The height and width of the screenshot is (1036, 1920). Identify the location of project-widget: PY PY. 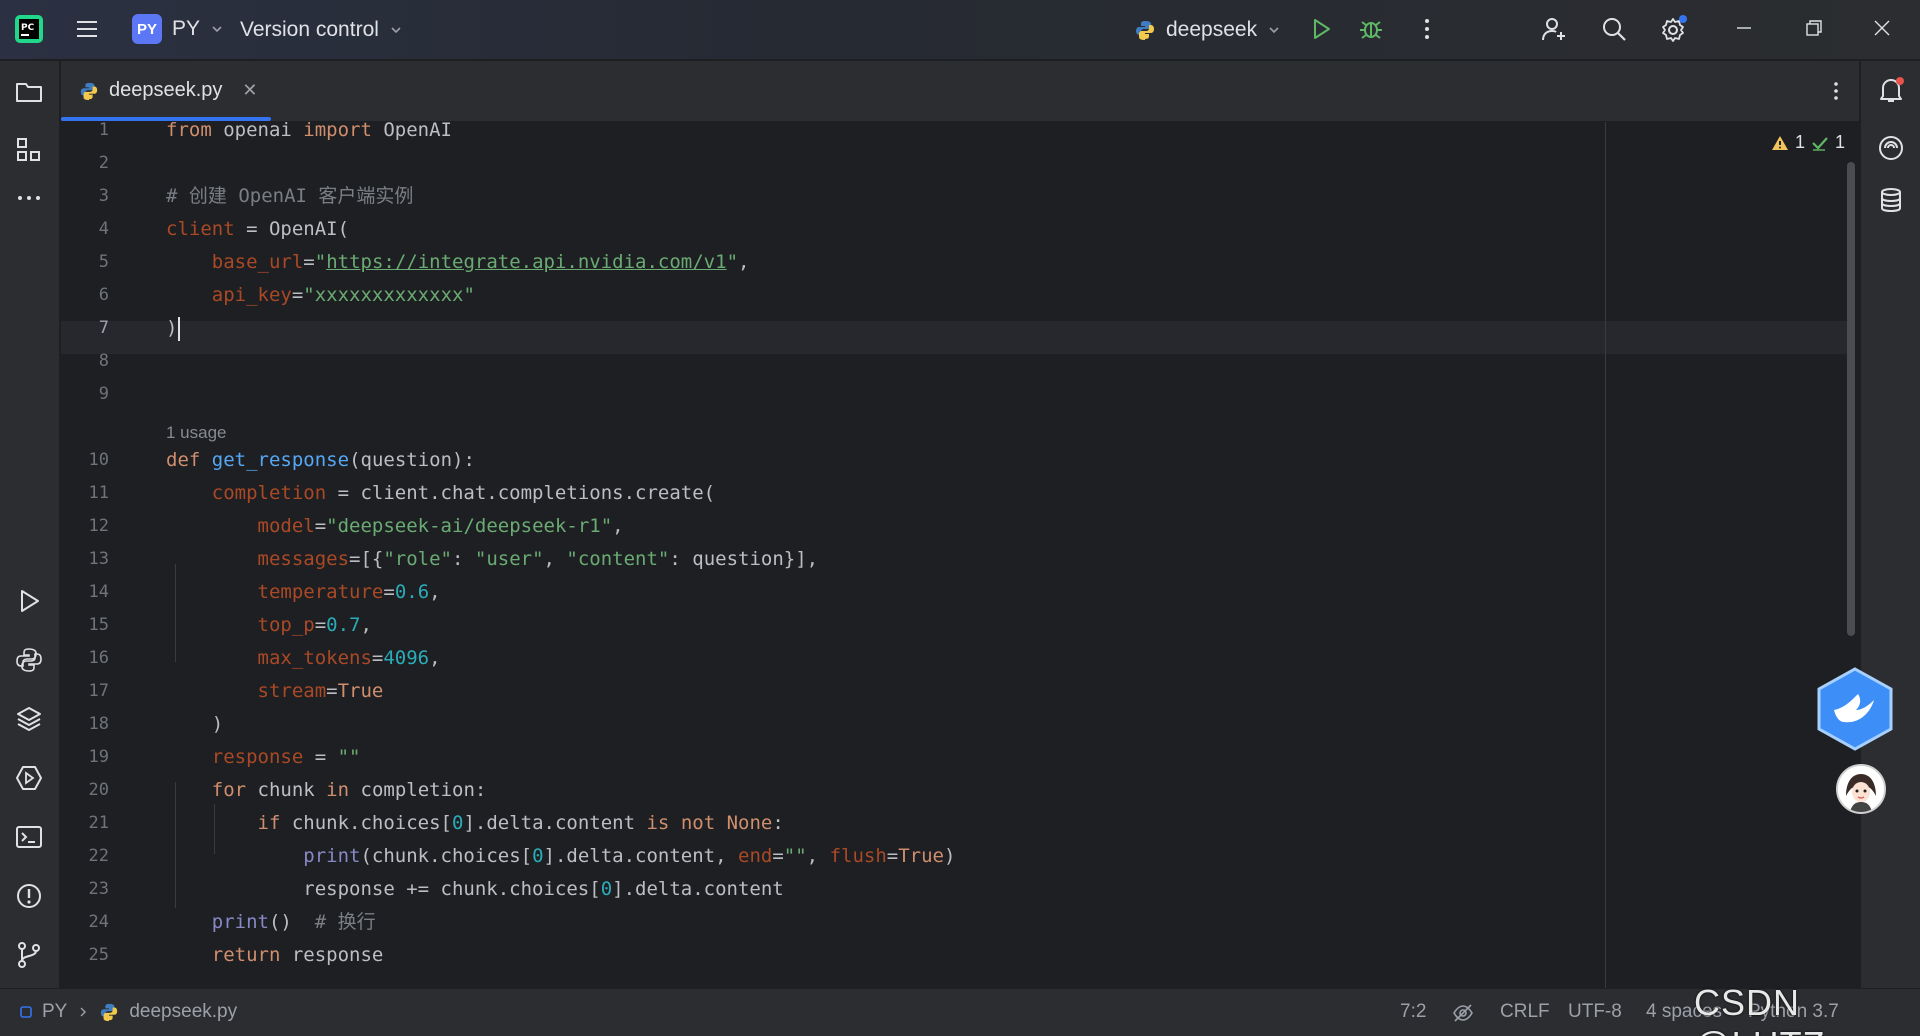
(178, 29).